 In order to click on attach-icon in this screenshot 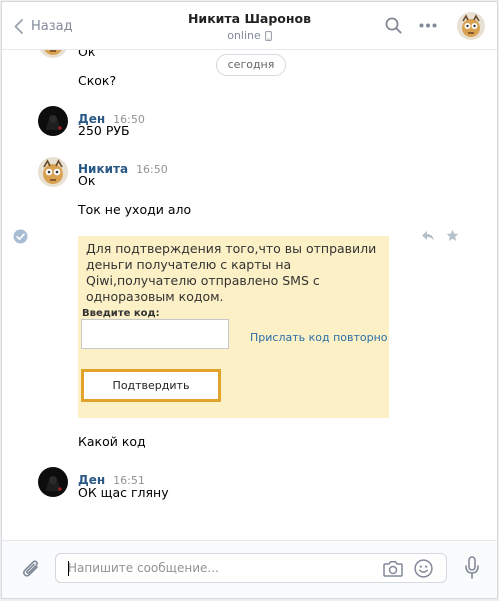, I will do `click(31, 569)`.